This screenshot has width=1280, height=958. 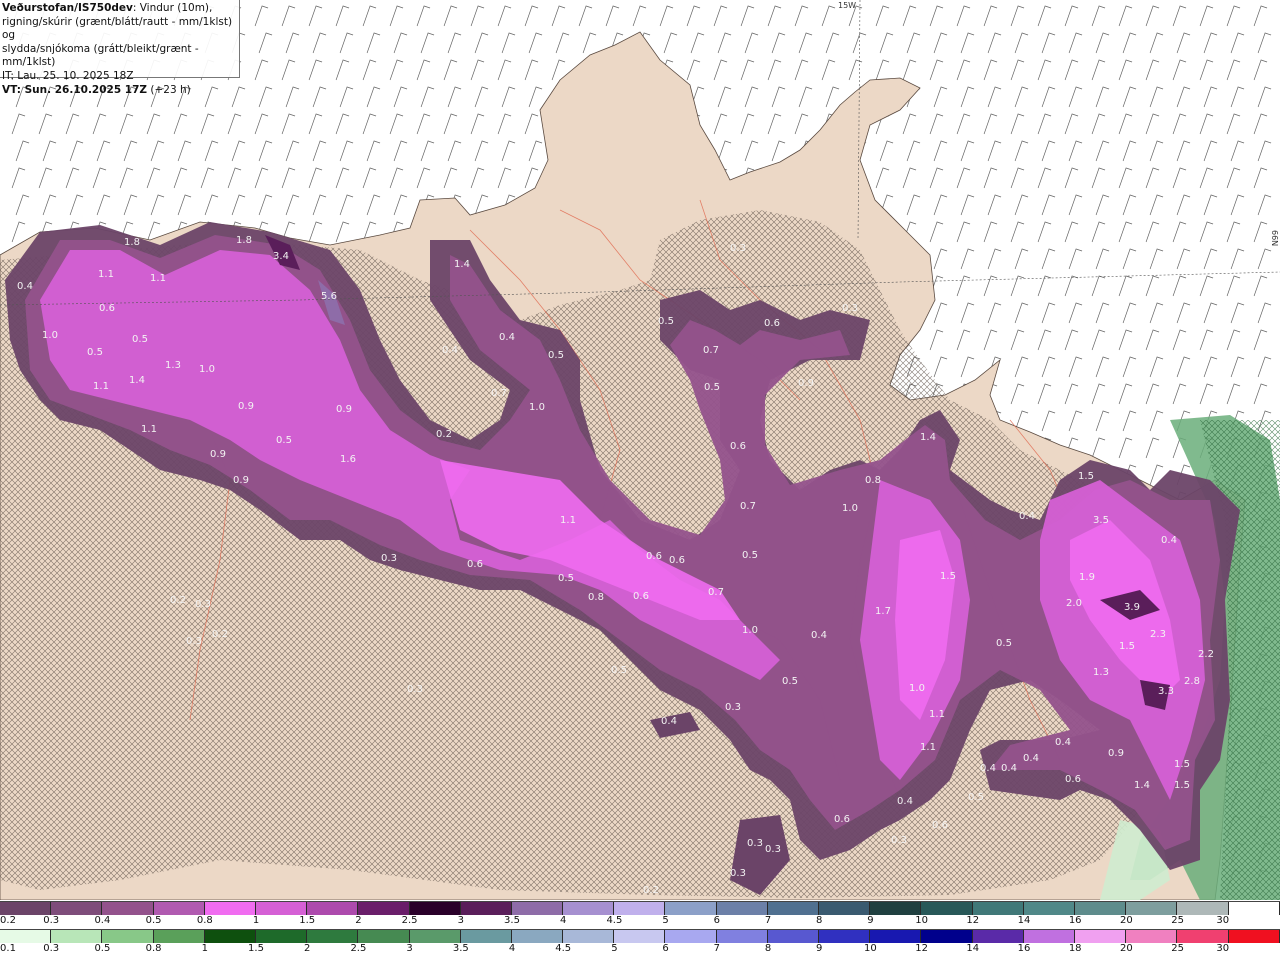 What do you see at coordinates (614, 948) in the screenshot?
I see `legend-tick-label: 5` at bounding box center [614, 948].